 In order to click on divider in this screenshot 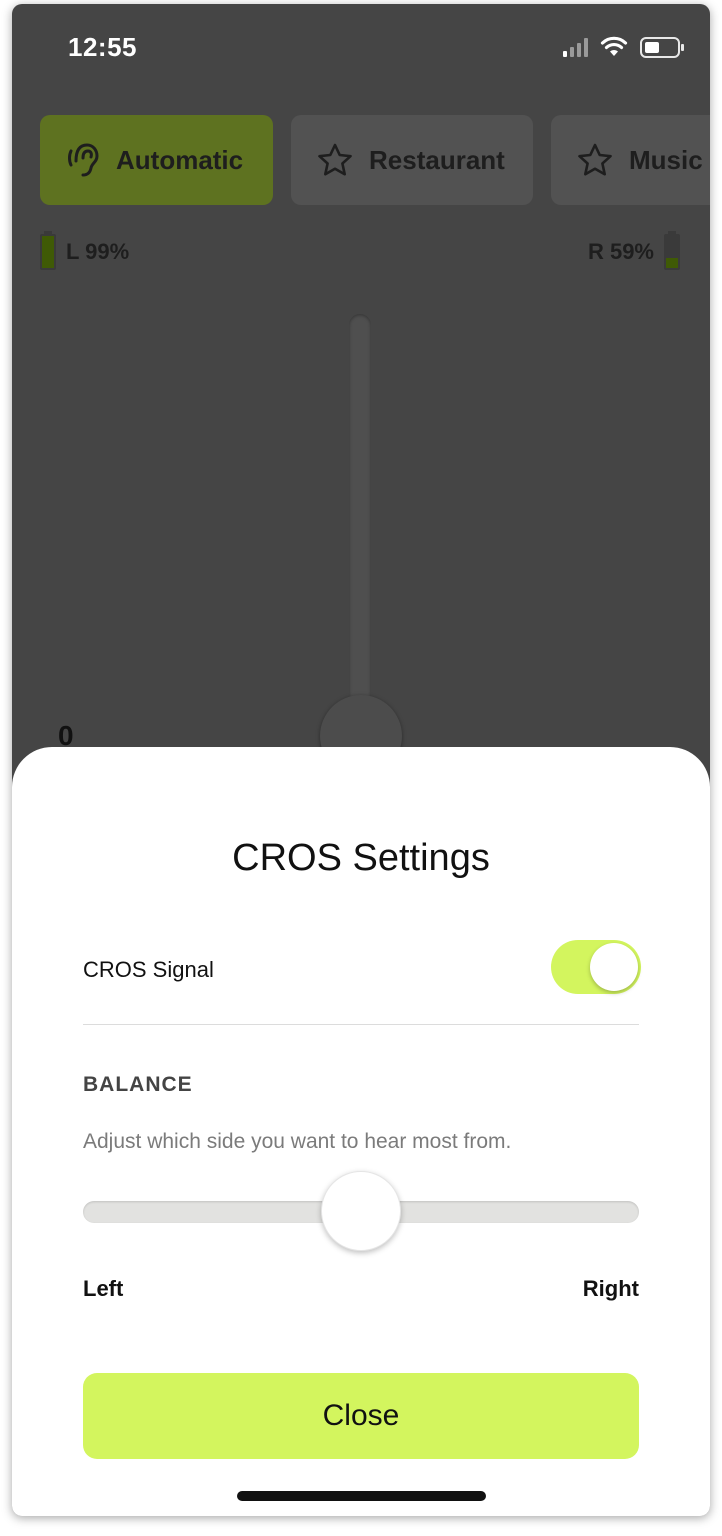, I will do `click(361, 1024)`.